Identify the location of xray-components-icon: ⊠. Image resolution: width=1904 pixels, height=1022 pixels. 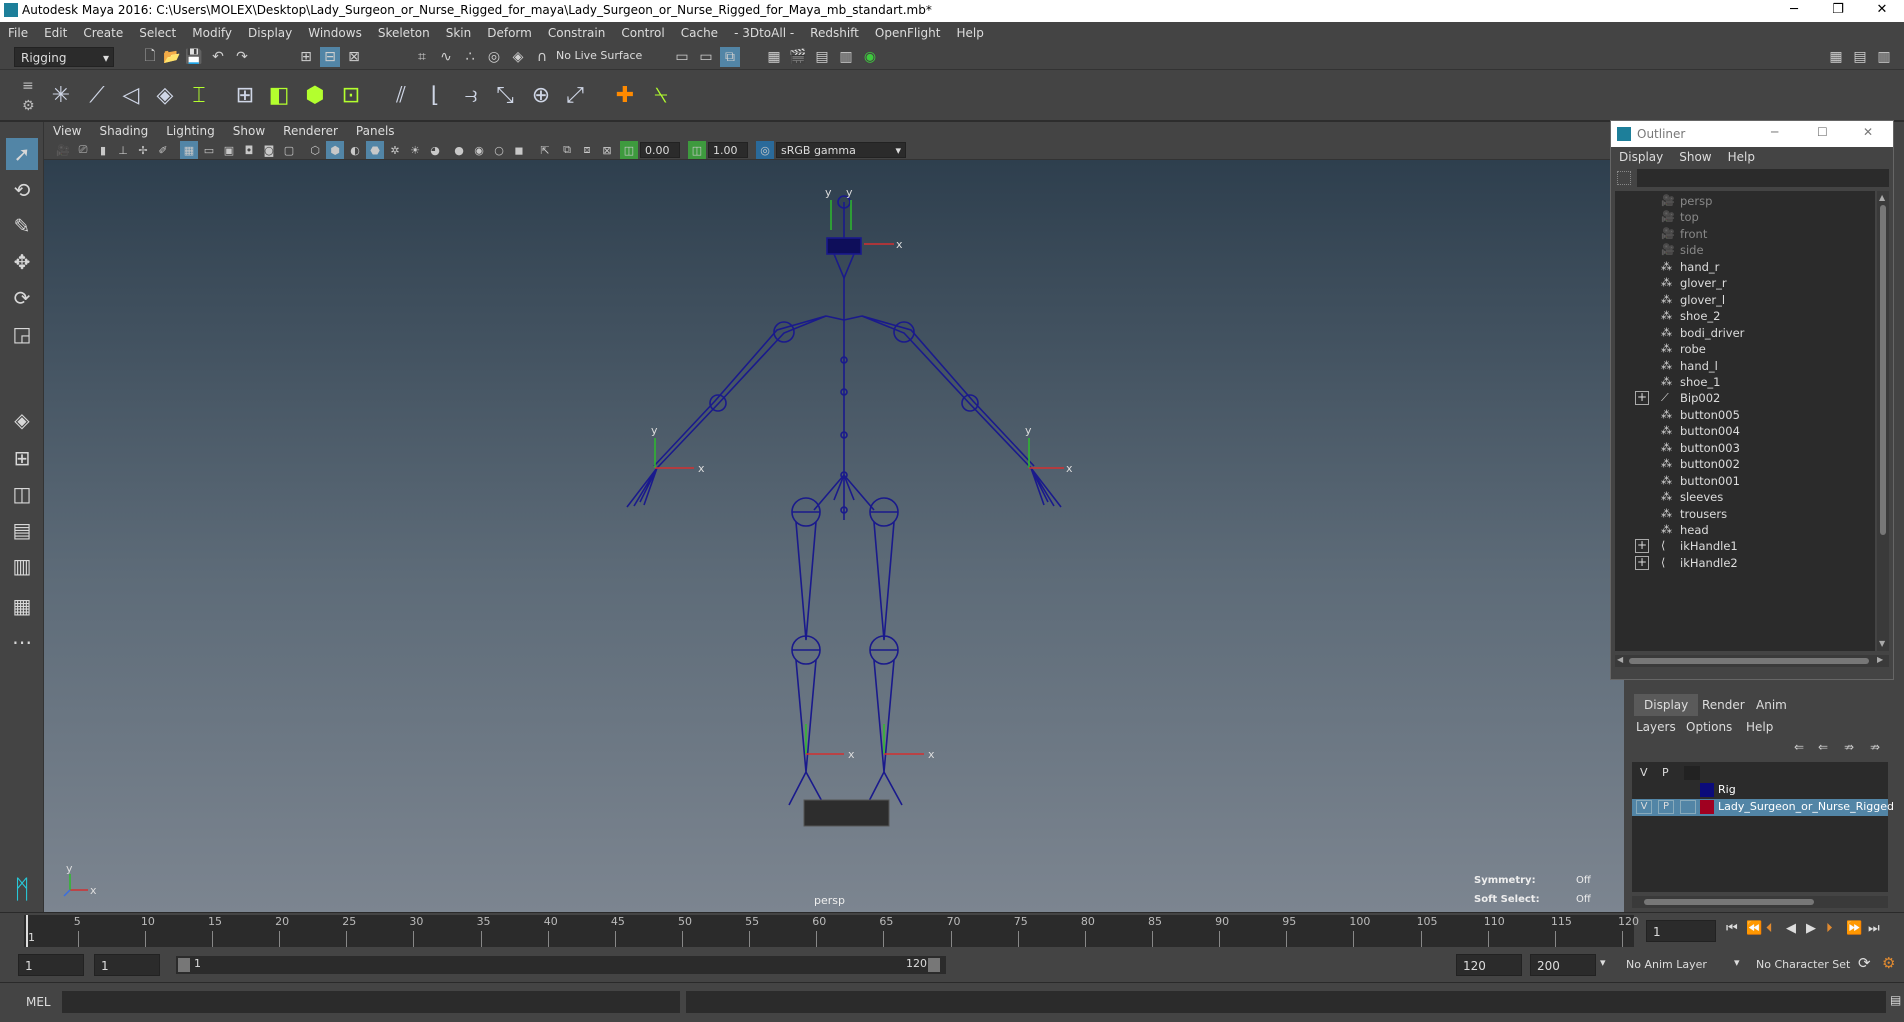
(607, 150).